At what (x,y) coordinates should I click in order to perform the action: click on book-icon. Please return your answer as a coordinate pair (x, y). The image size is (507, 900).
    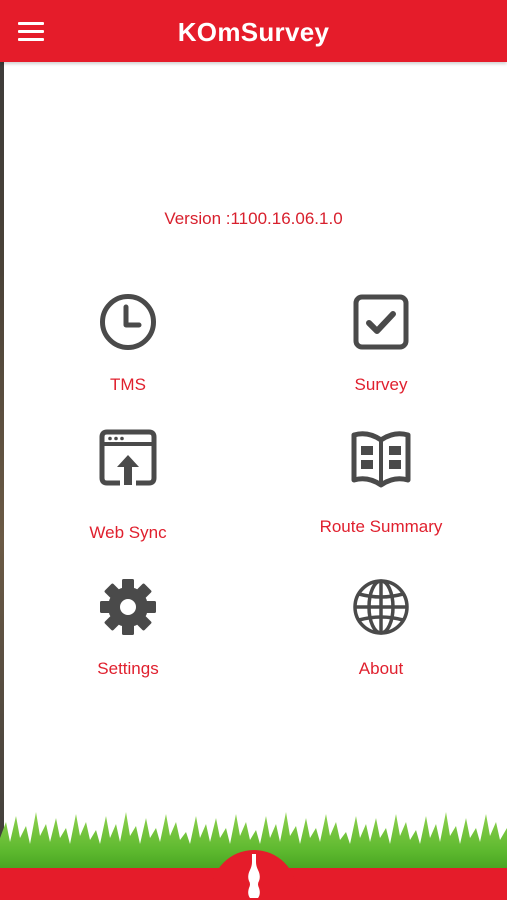
    Looking at the image, I should click on (381, 459).